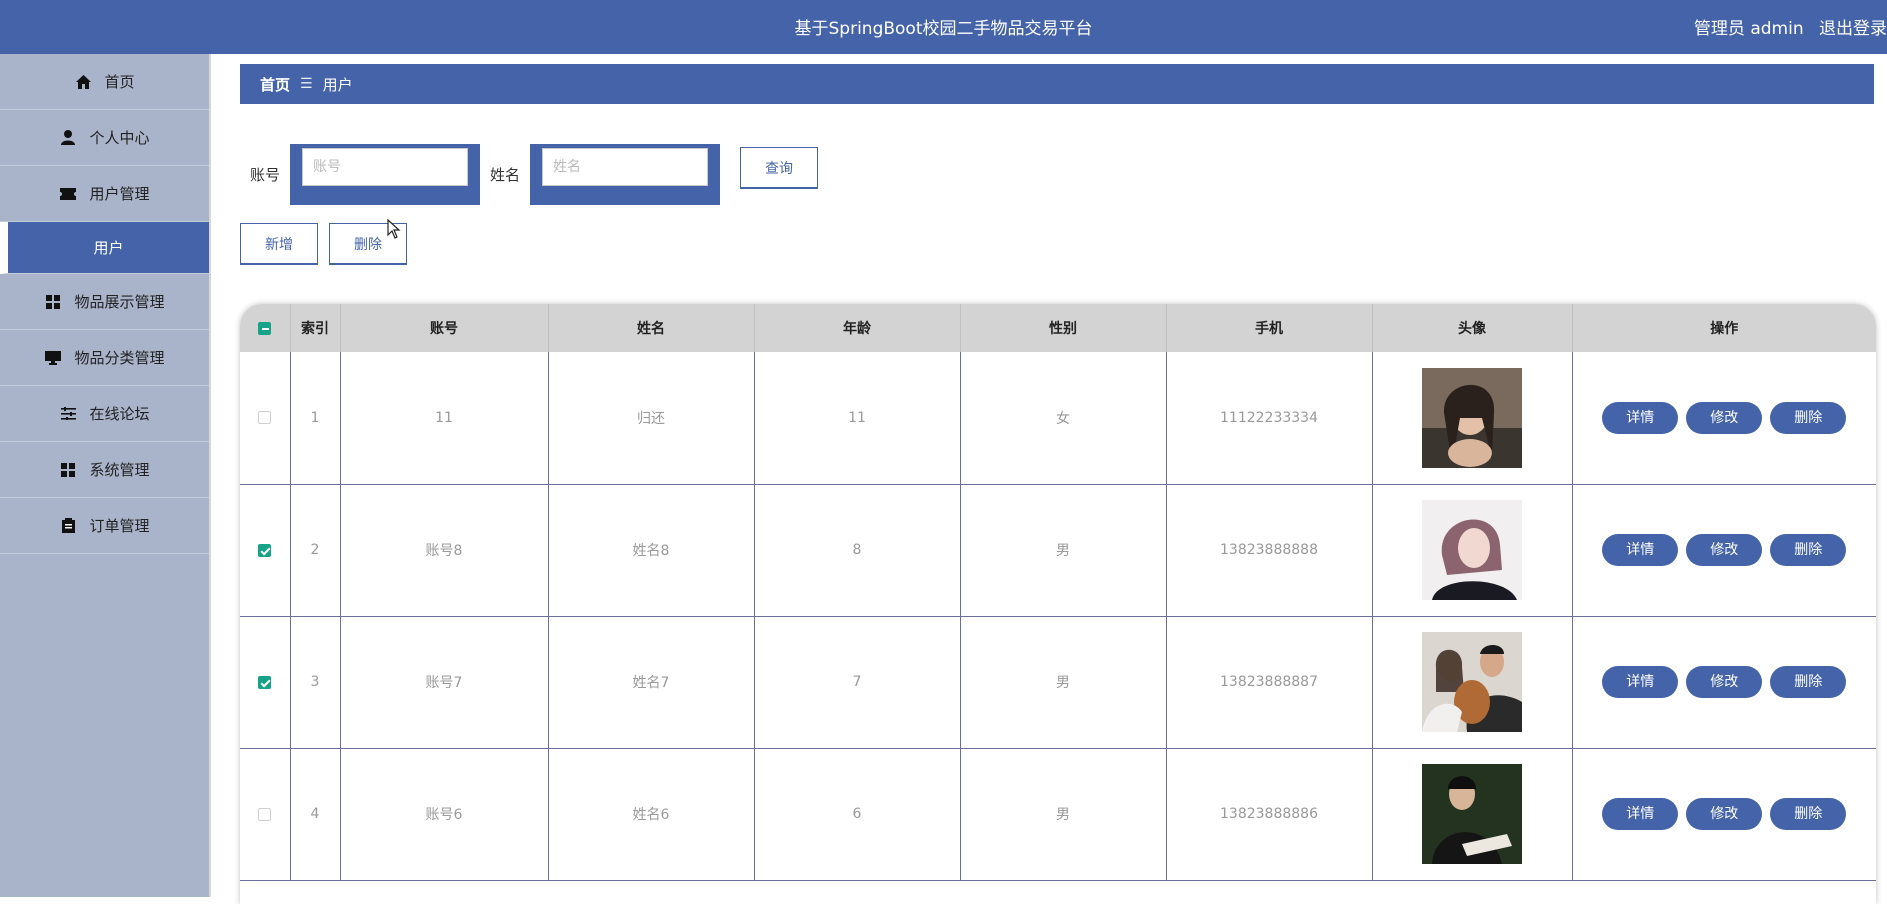  Describe the element at coordinates (1063, 328) in the screenshot. I see `column-header: 性别` at that location.